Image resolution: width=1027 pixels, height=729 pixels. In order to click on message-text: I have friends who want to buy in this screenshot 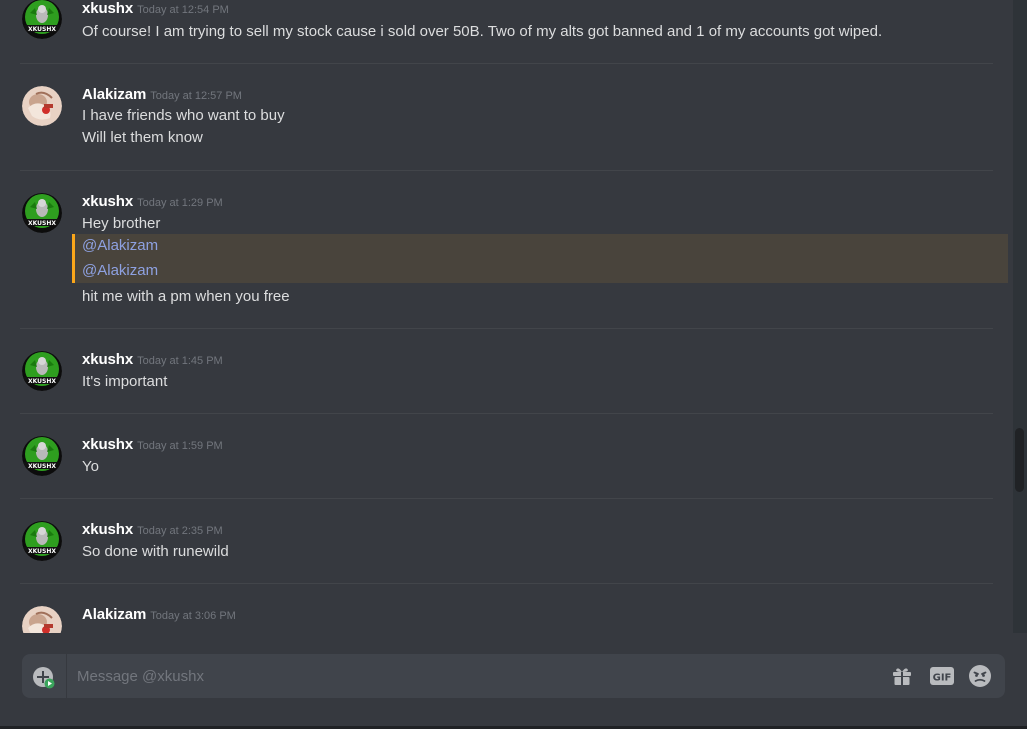, I will do `click(183, 115)`.